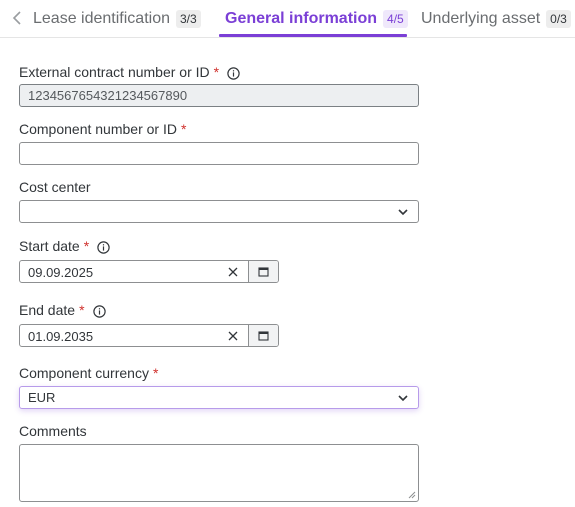 The width and height of the screenshot is (575, 507). Describe the element at coordinates (101, 18) in the screenshot. I see `tab-label: Lease identification` at that location.